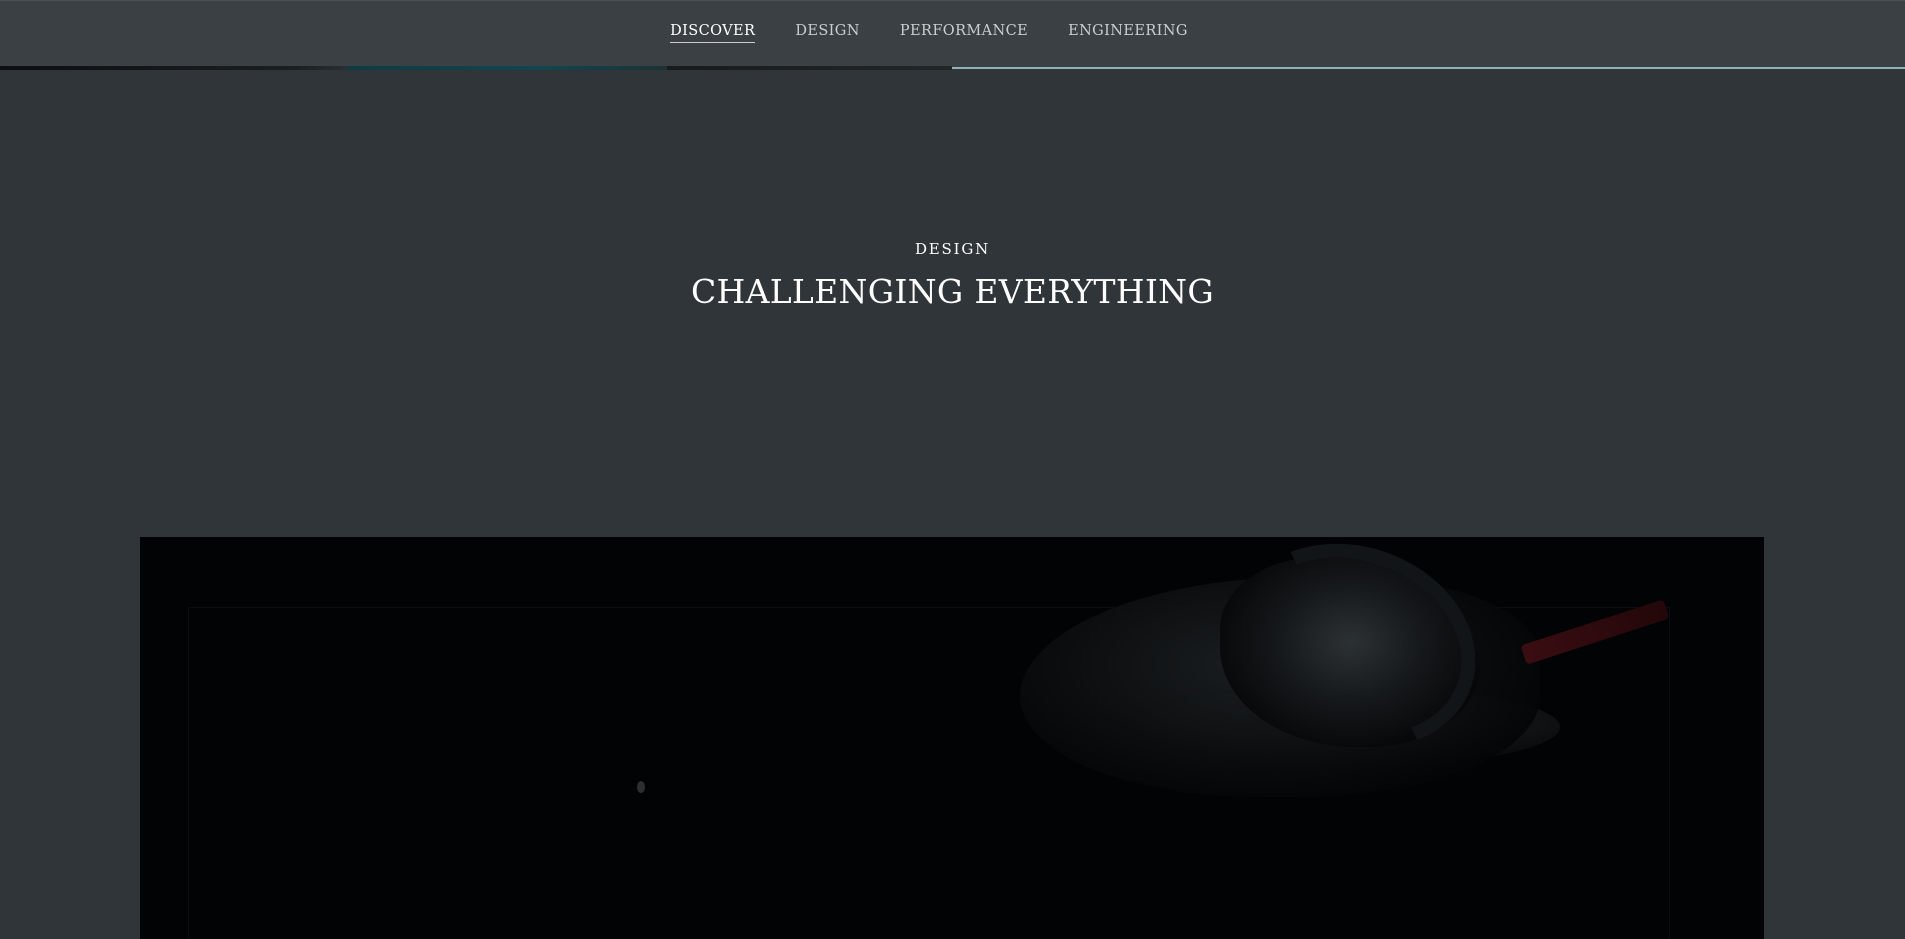 The height and width of the screenshot is (939, 1905). I want to click on nav-item-performance: PERFORMANCE, so click(964, 33).